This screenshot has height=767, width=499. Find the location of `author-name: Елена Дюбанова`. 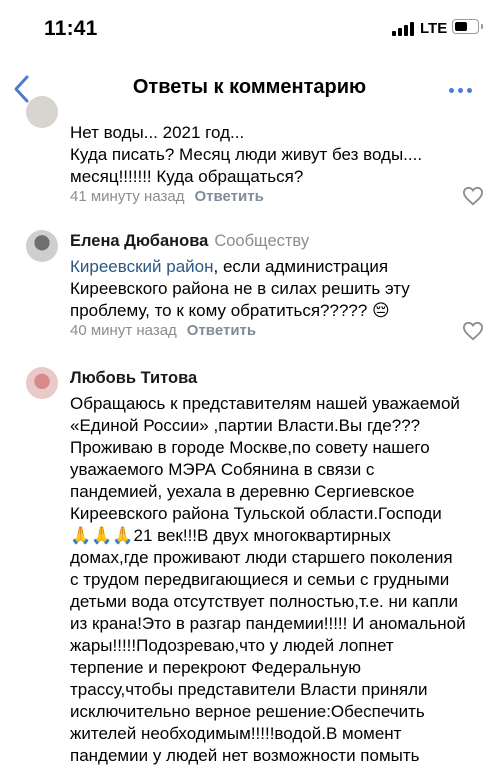

author-name: Елена Дюбанова is located at coordinates (139, 241).